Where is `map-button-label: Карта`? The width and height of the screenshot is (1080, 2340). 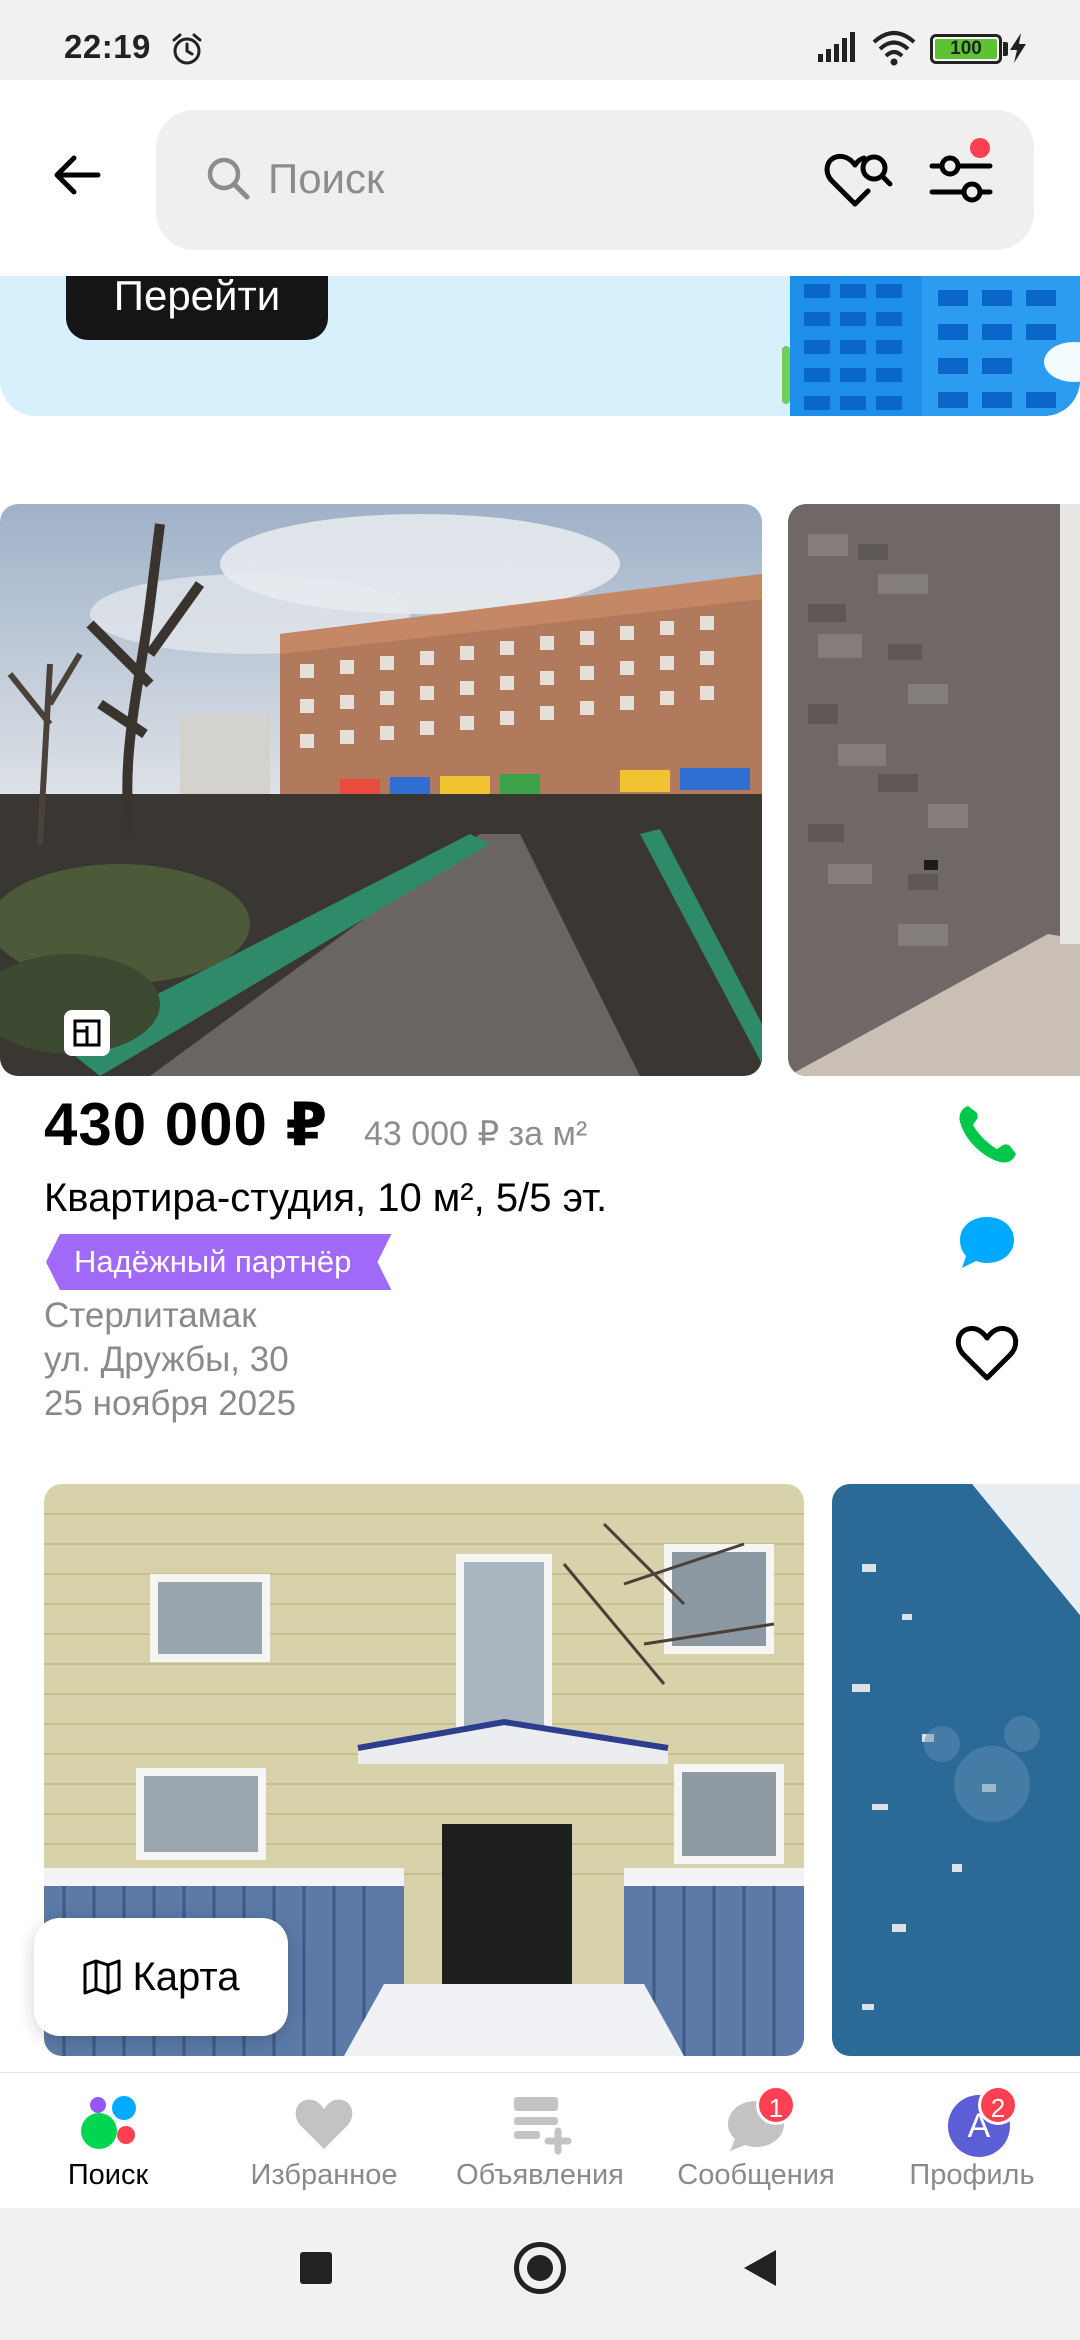
map-button-label: Карта is located at coordinates (186, 1976).